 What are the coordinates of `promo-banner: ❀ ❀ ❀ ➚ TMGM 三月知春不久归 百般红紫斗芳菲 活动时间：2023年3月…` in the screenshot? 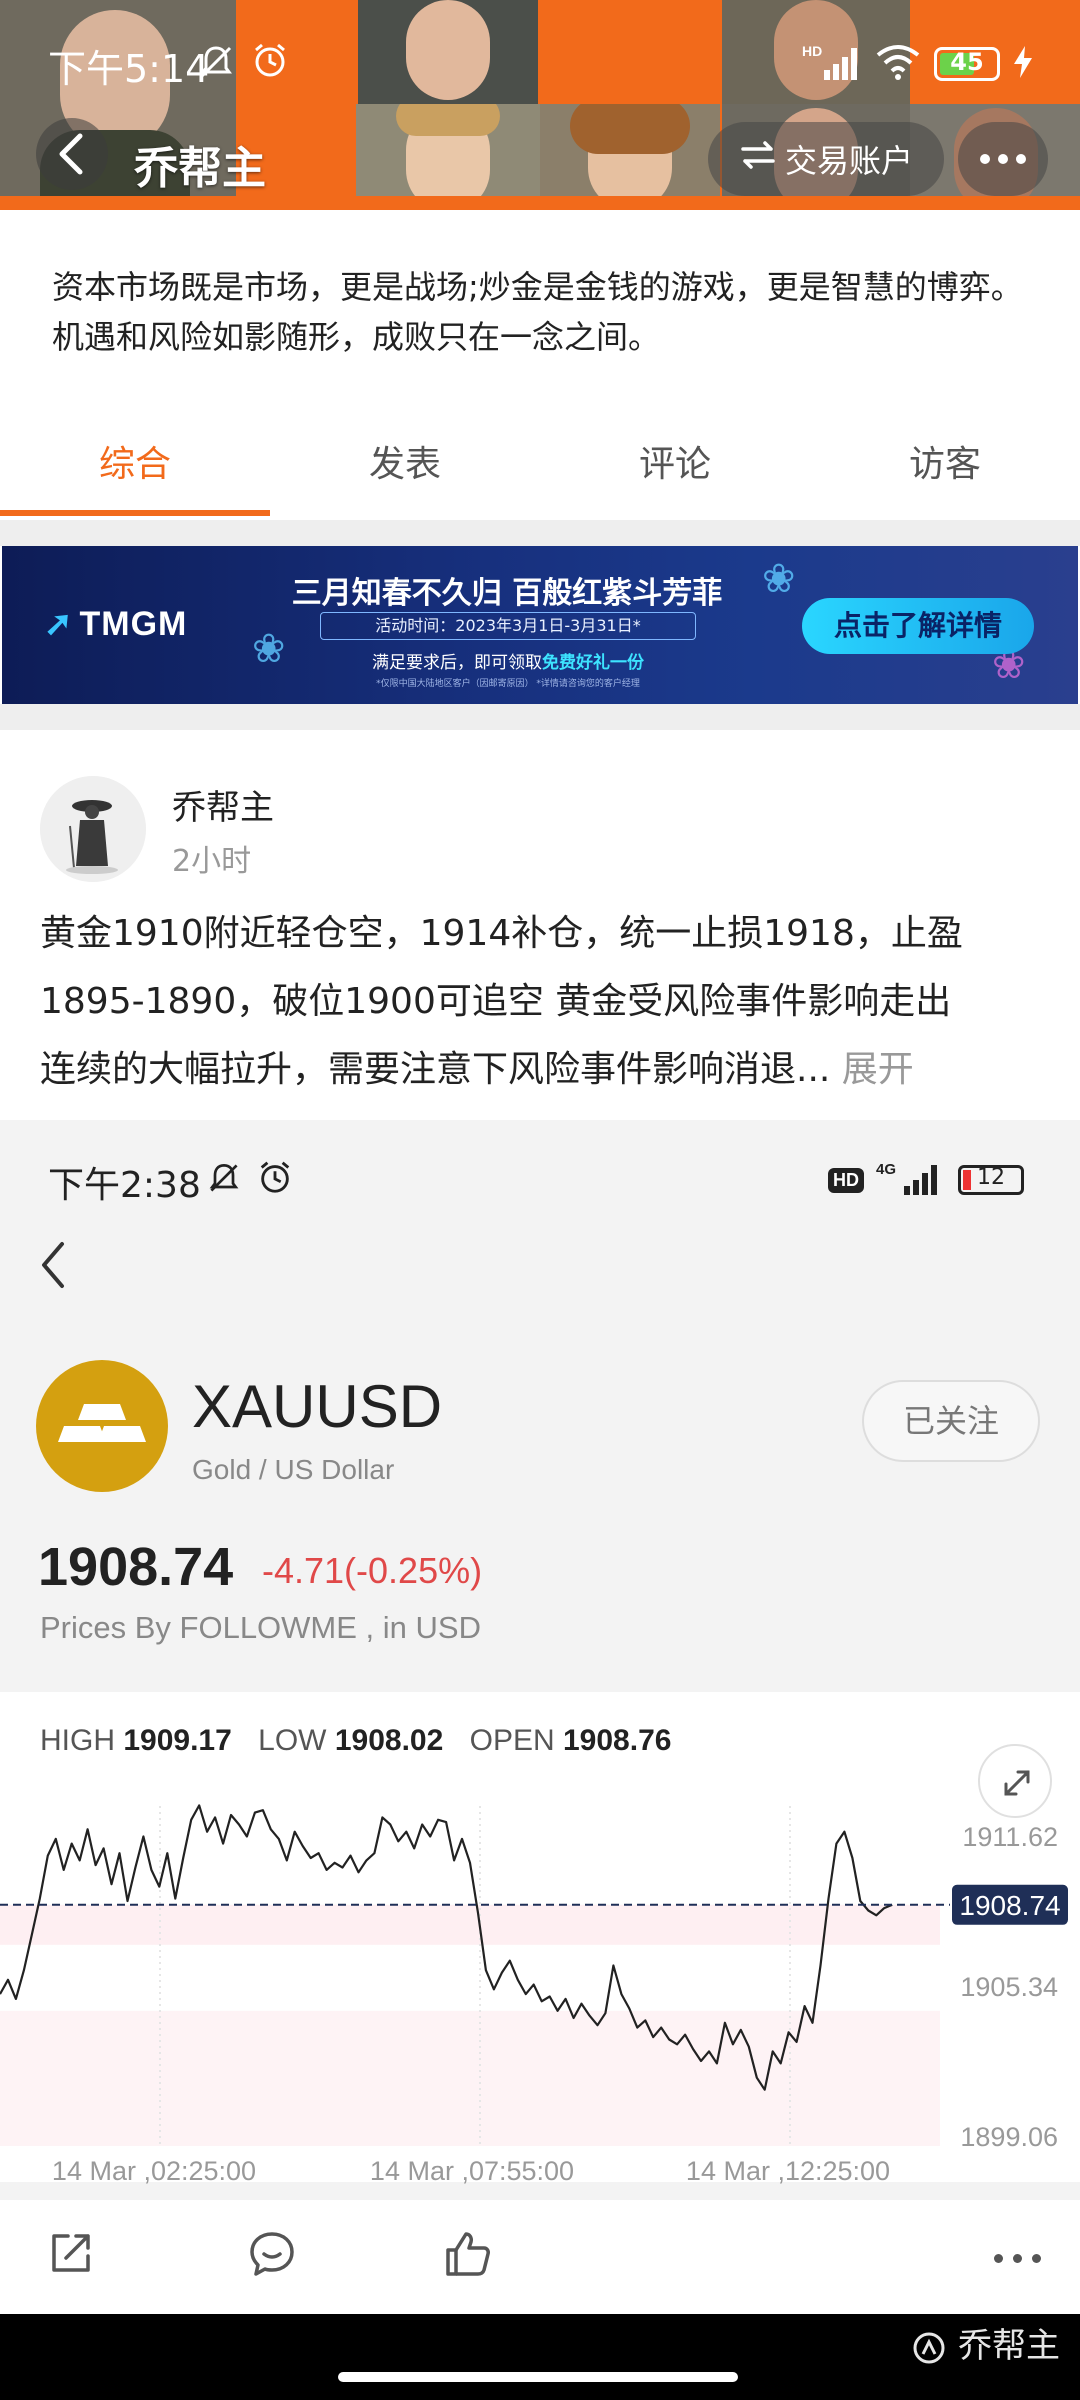 It's located at (540, 625).